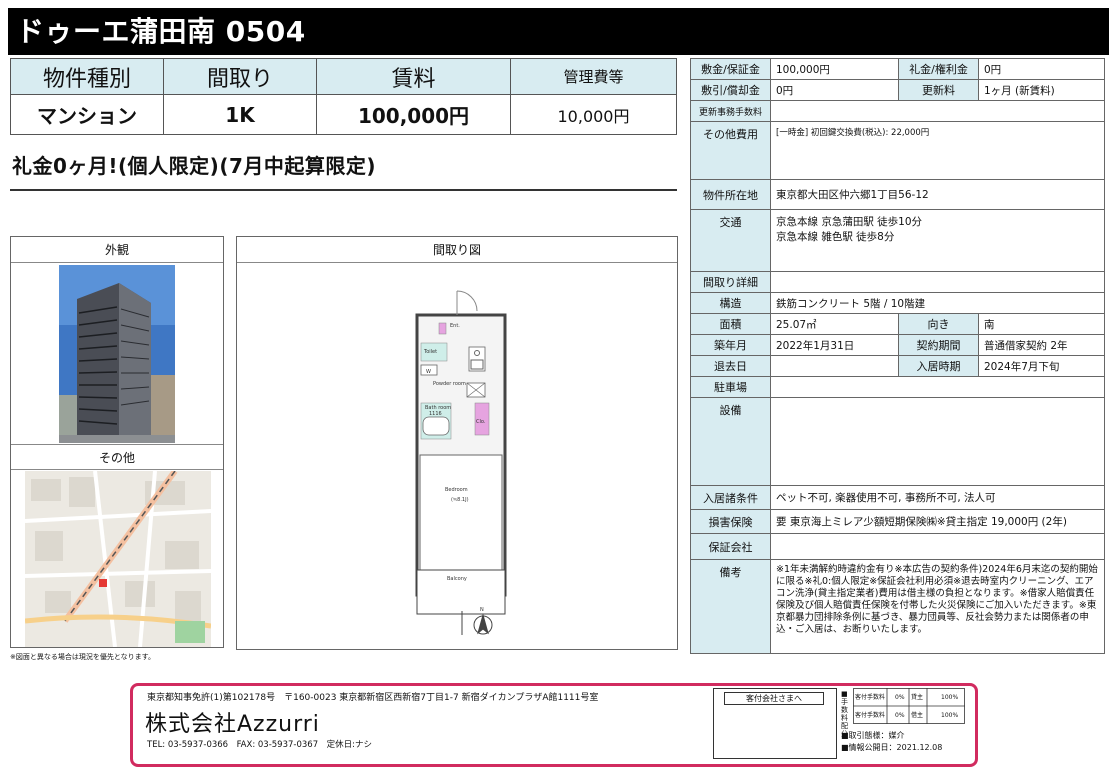 This screenshot has width=1117, height=779. I want to click on built-label: 築年月, so click(730, 345).